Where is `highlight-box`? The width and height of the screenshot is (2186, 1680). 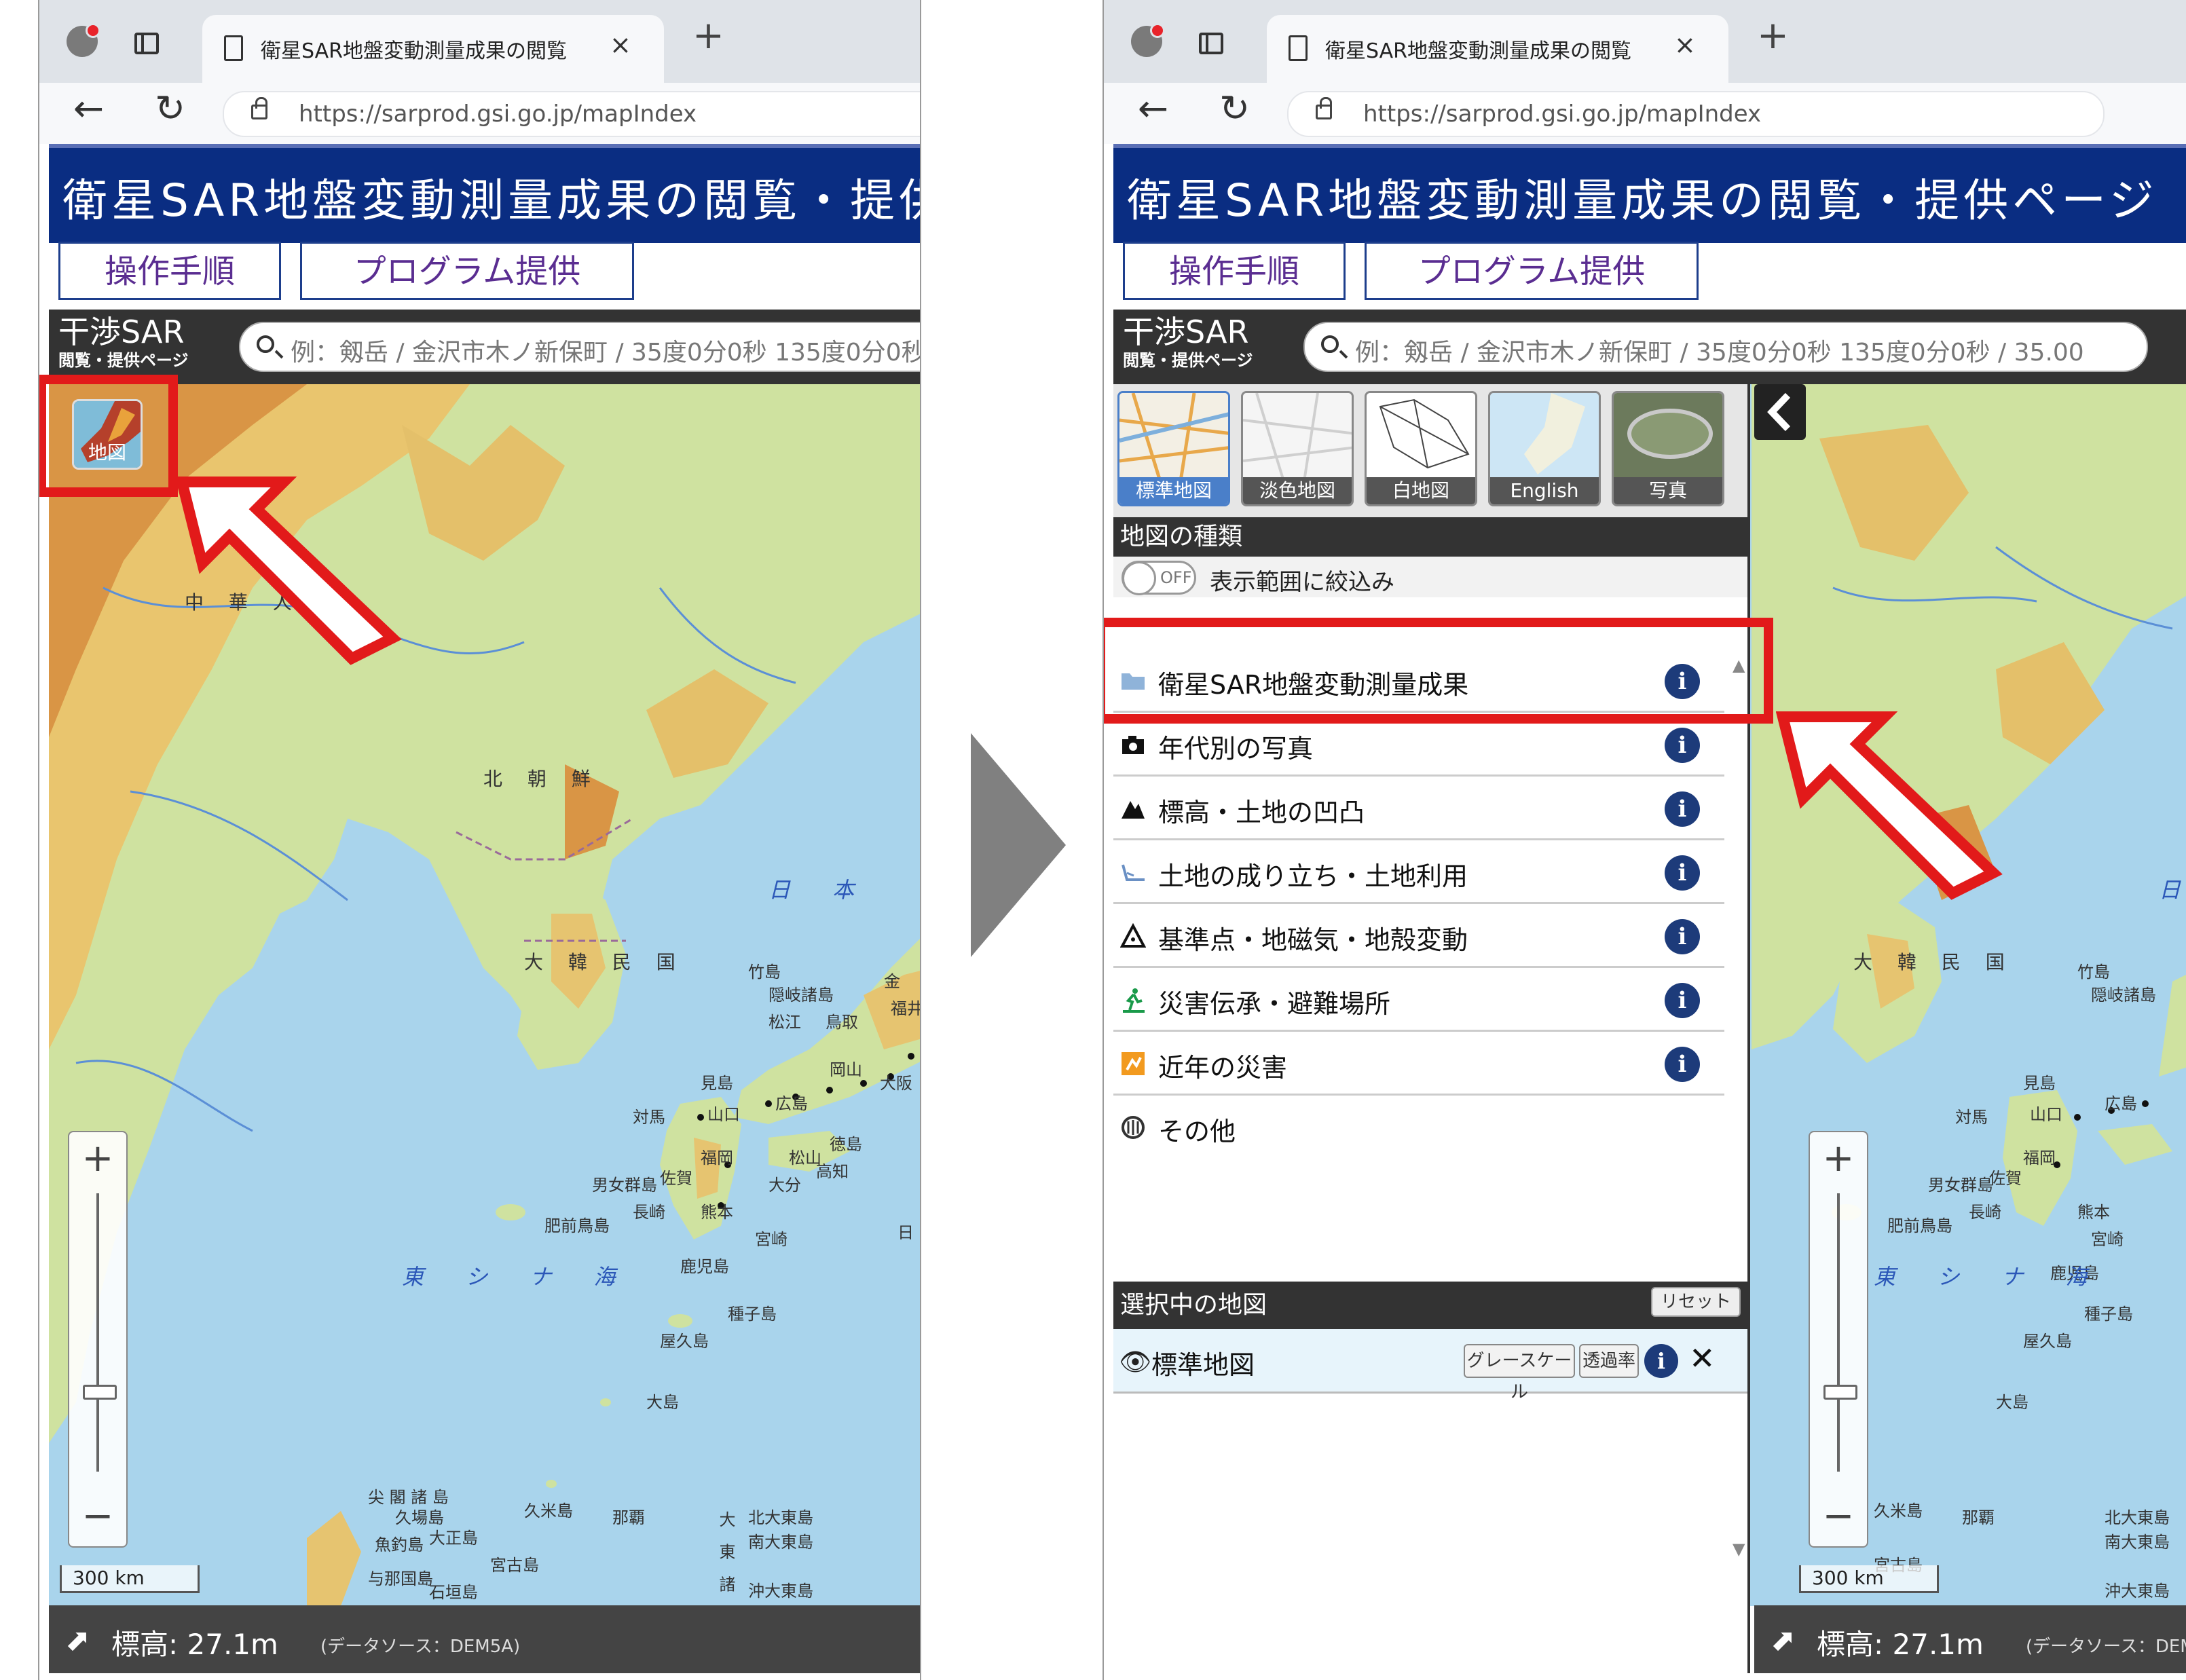 highlight-box is located at coordinates (108, 436).